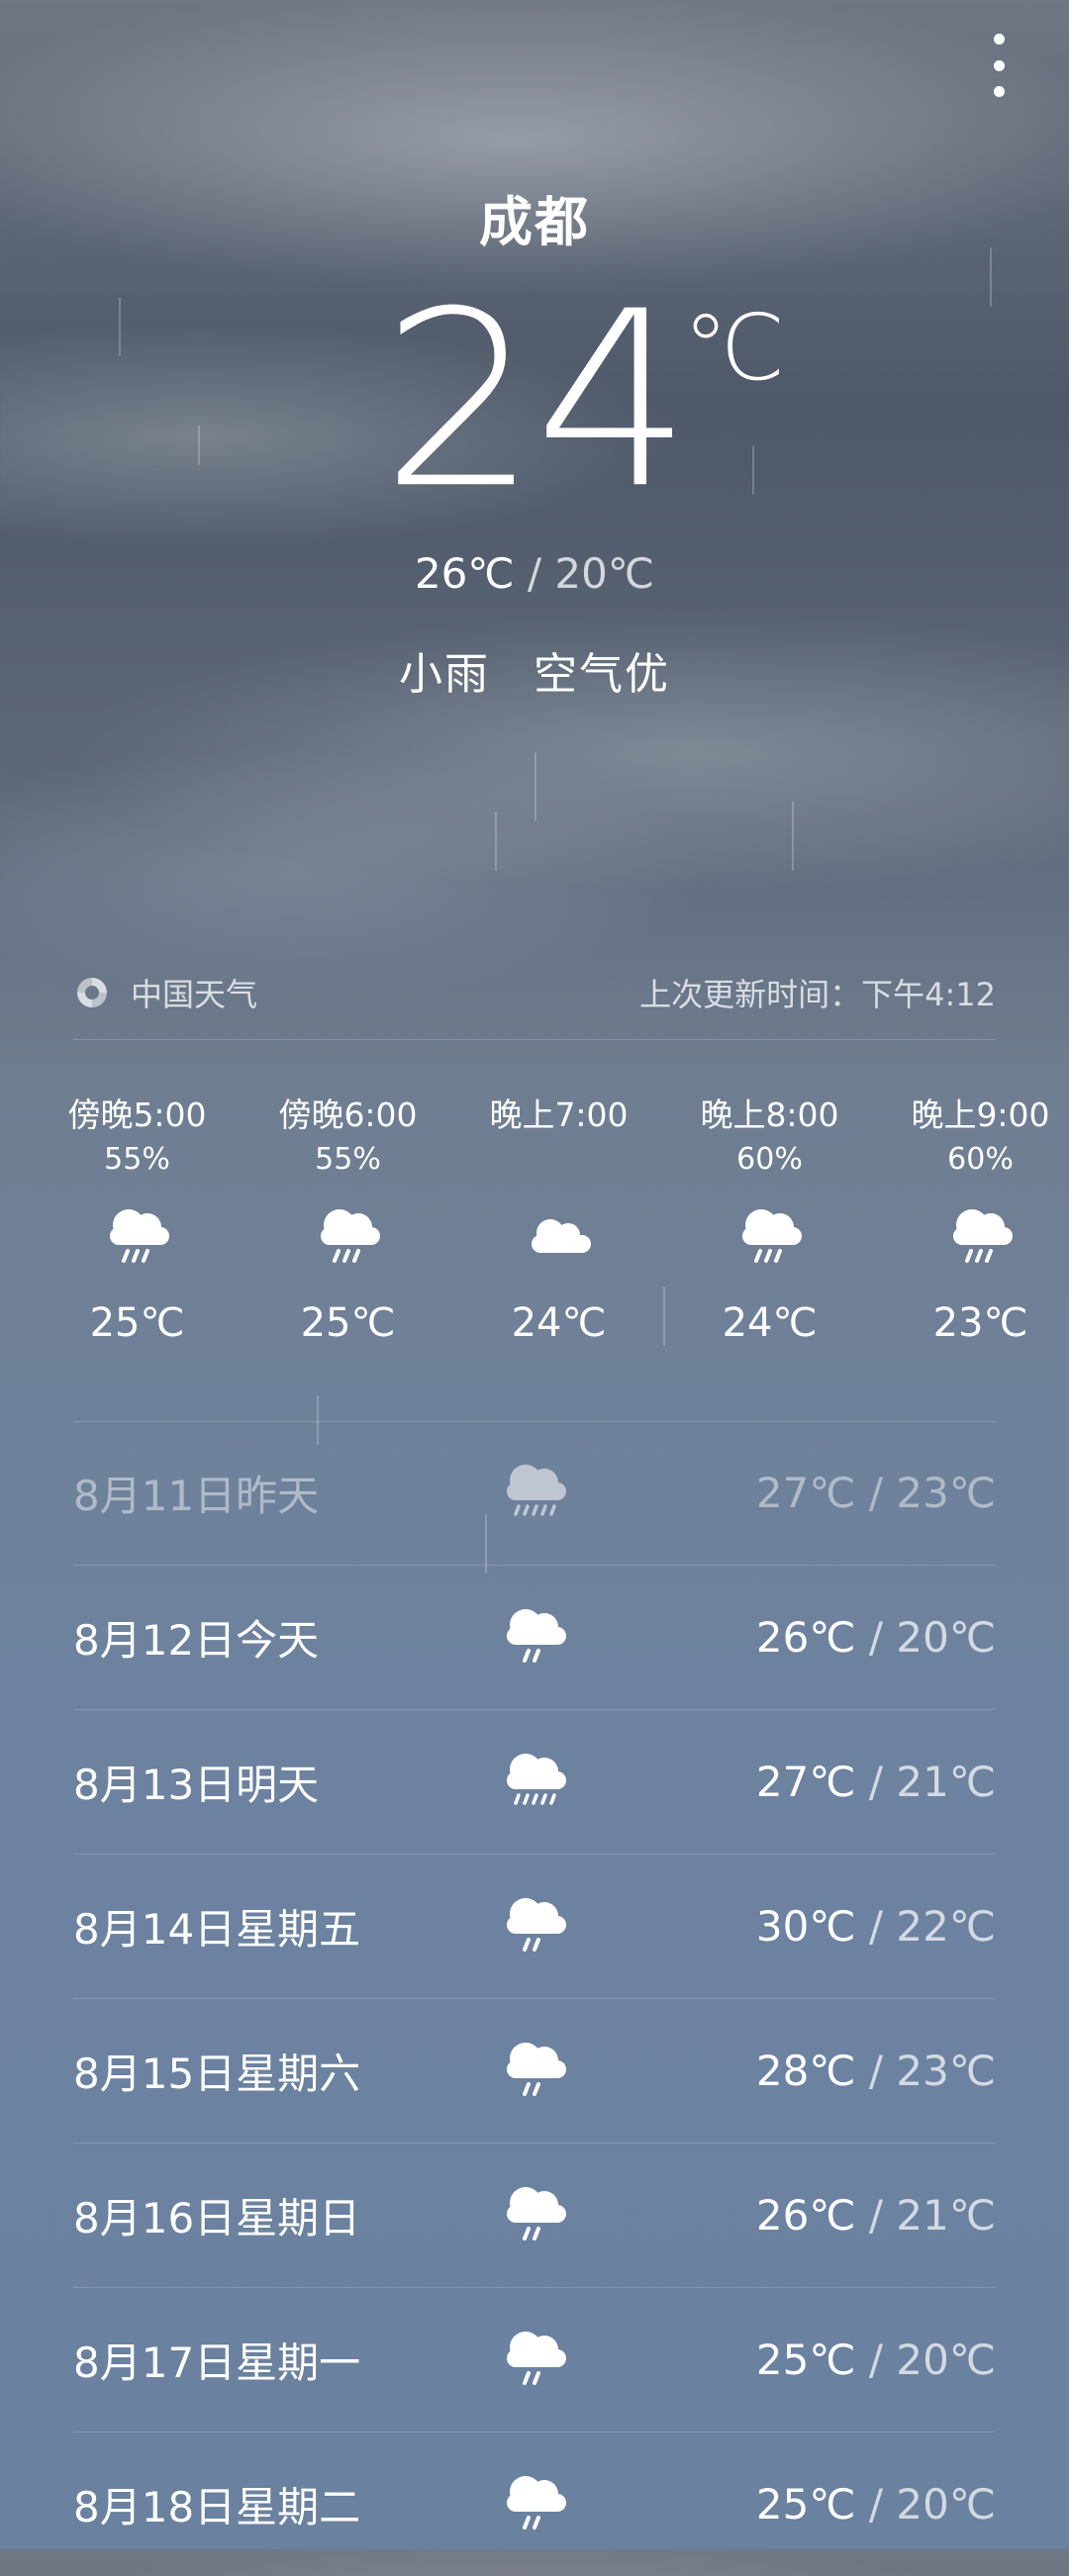 The image size is (1069, 2576). What do you see at coordinates (534, 1039) in the screenshot?
I see `divider` at bounding box center [534, 1039].